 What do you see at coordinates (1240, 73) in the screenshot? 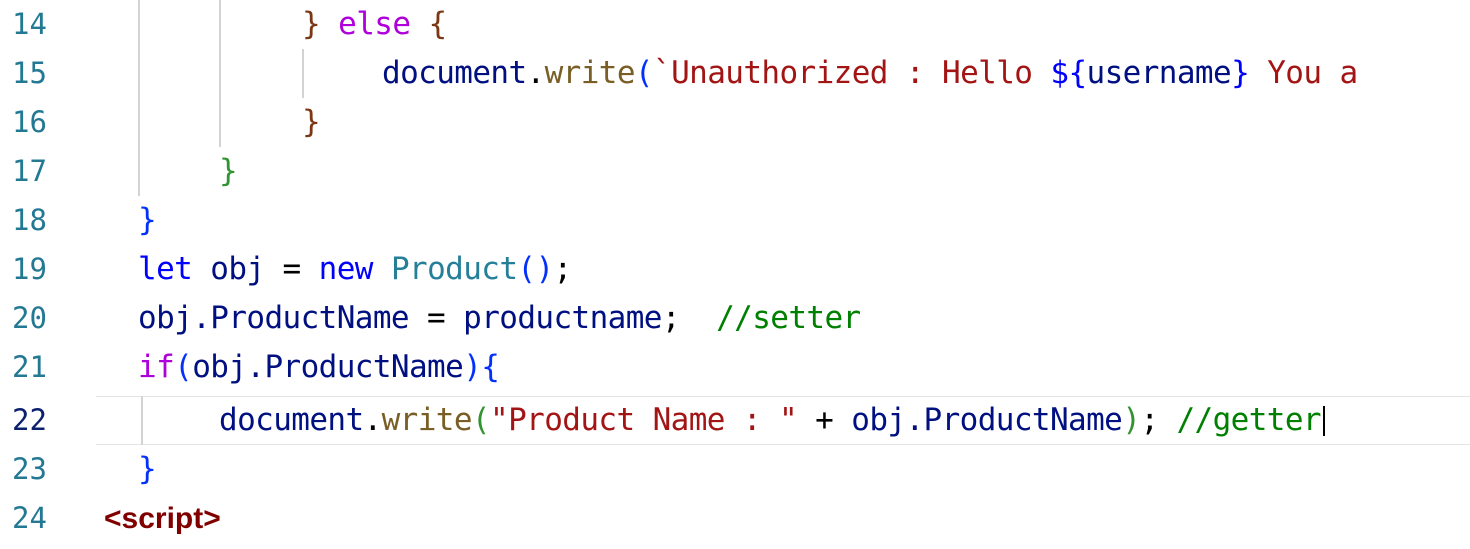
I see `template-close: }` at bounding box center [1240, 73].